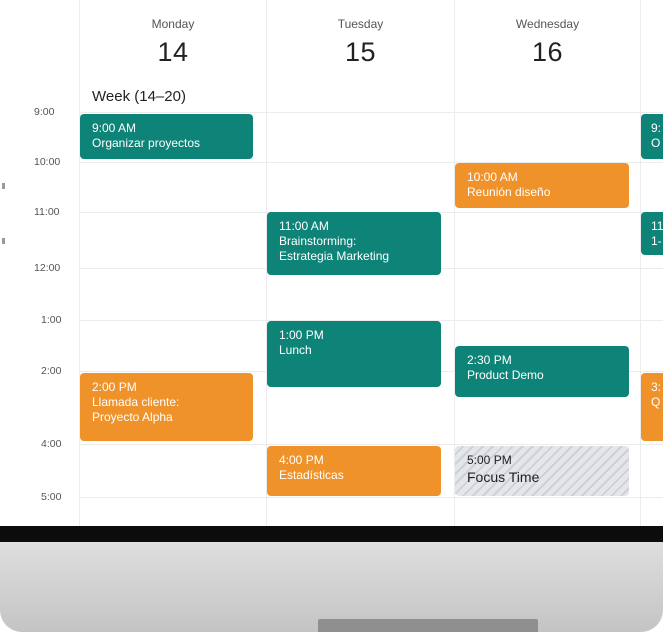 The width and height of the screenshot is (663, 632). I want to click on time-label: 4:00, so click(51, 444).